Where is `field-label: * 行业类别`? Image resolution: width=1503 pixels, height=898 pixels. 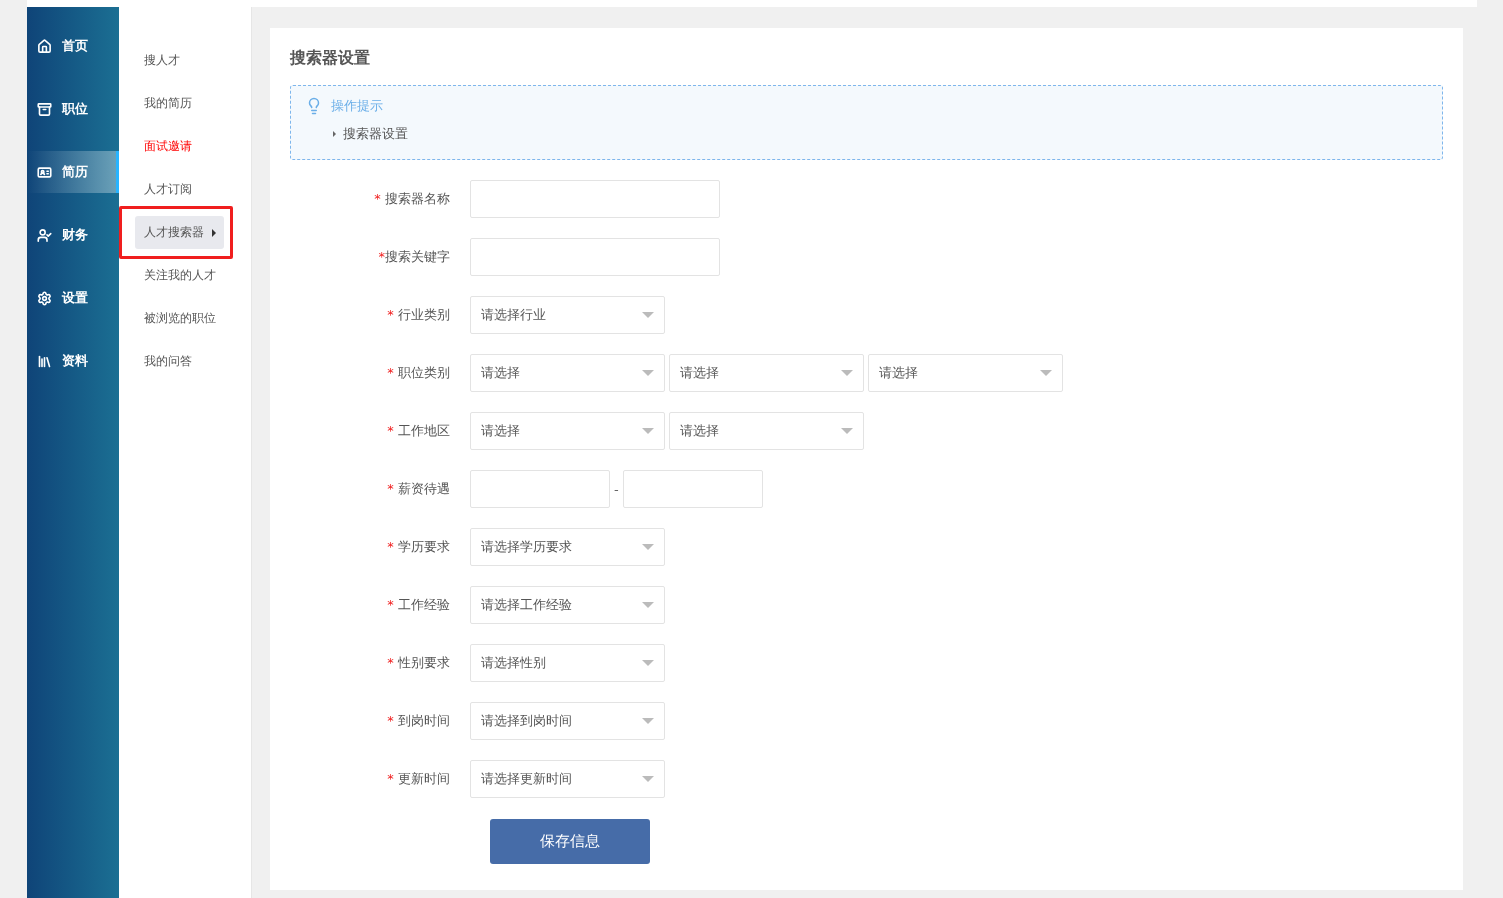 field-label: * 行业类别 is located at coordinates (418, 315).